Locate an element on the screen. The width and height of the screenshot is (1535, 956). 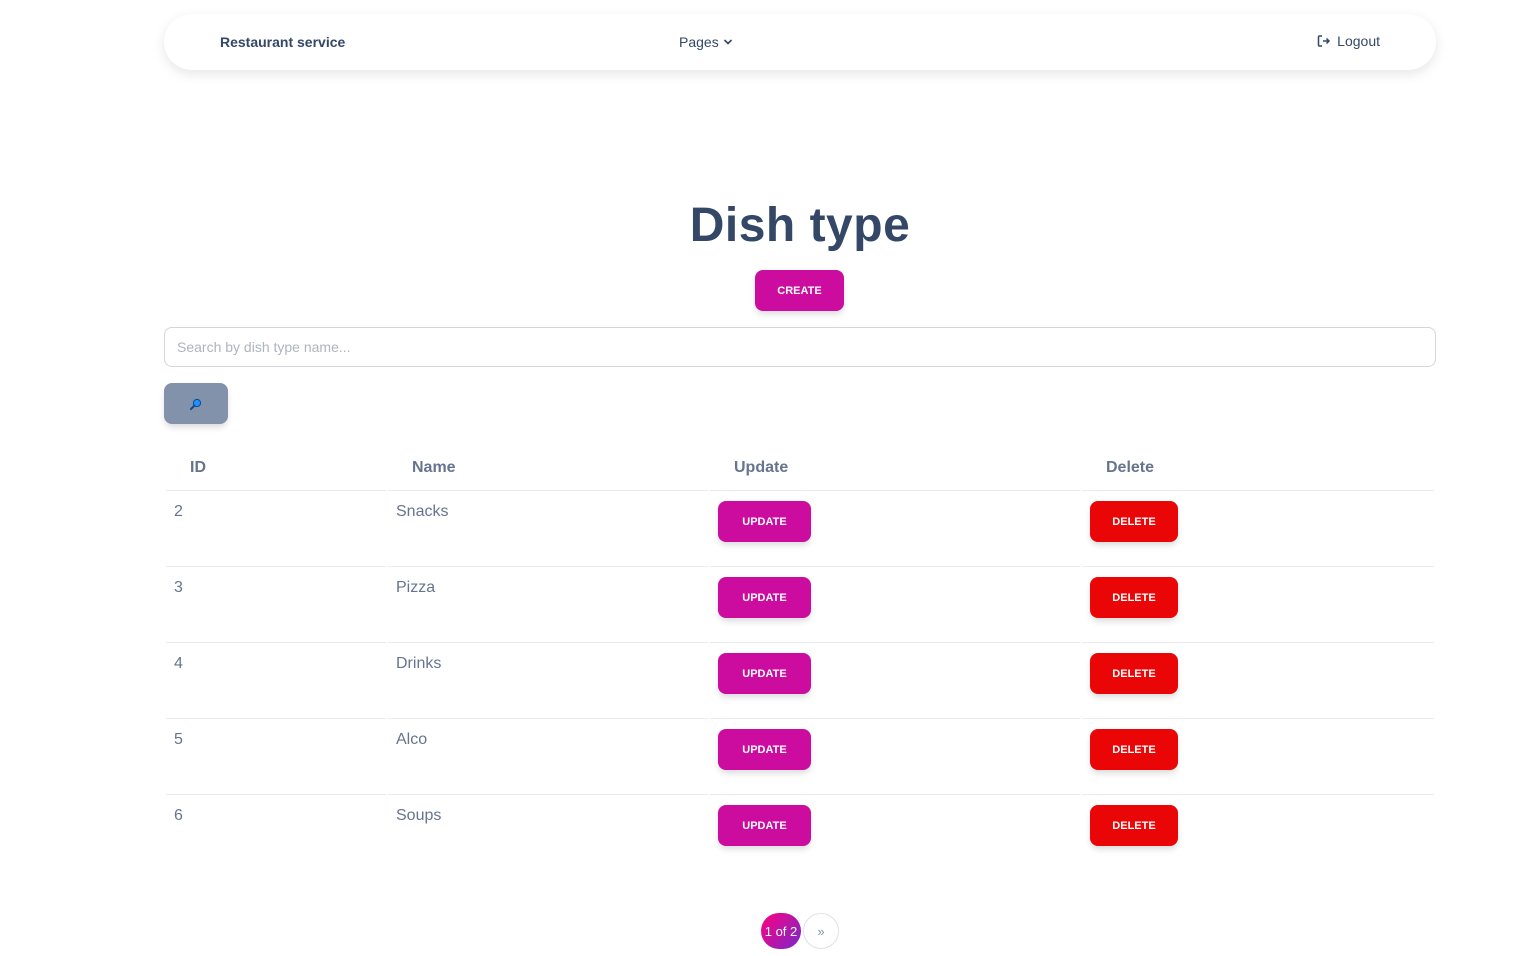
column-header-name: Name is located at coordinates (548, 468).